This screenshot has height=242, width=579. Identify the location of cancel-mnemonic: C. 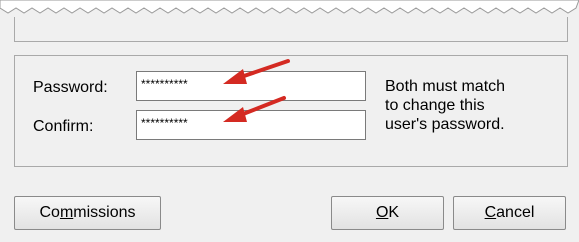
(490, 212).